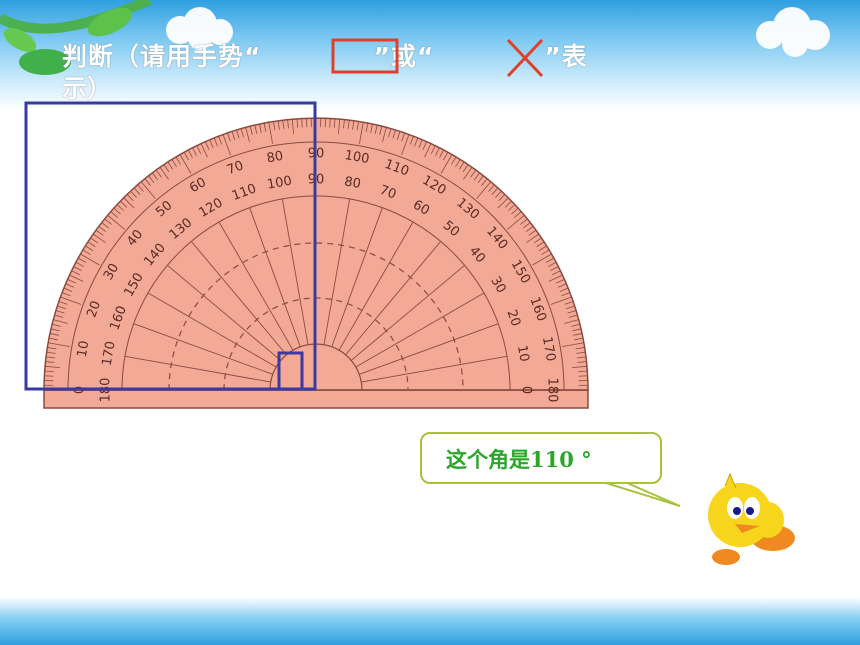  What do you see at coordinates (84, 349) in the screenshot?
I see `outer-scale-label: 10` at bounding box center [84, 349].